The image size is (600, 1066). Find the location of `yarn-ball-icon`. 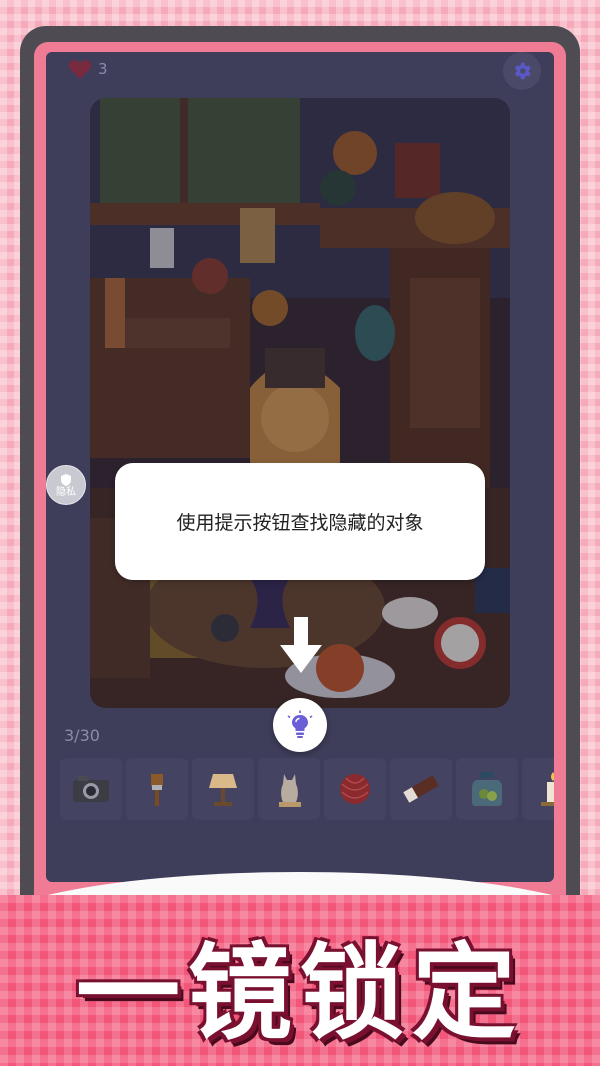

yarn-ball-icon is located at coordinates (355, 789).